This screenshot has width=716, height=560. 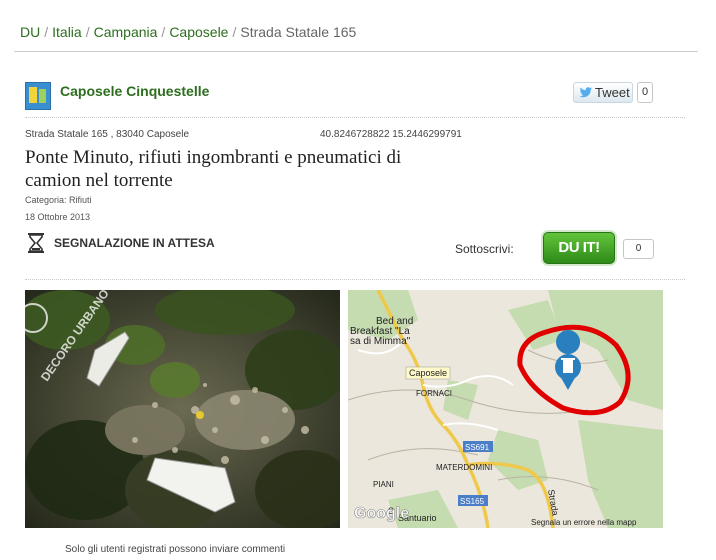 I want to click on map-label-ss691: SS691, so click(x=477, y=447).